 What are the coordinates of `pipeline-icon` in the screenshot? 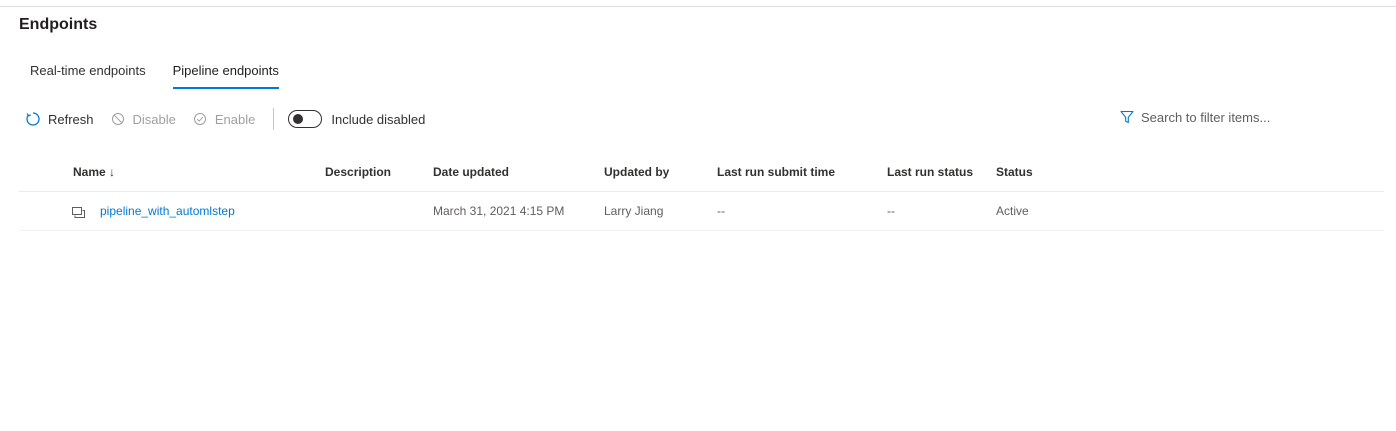 It's located at (79, 212).